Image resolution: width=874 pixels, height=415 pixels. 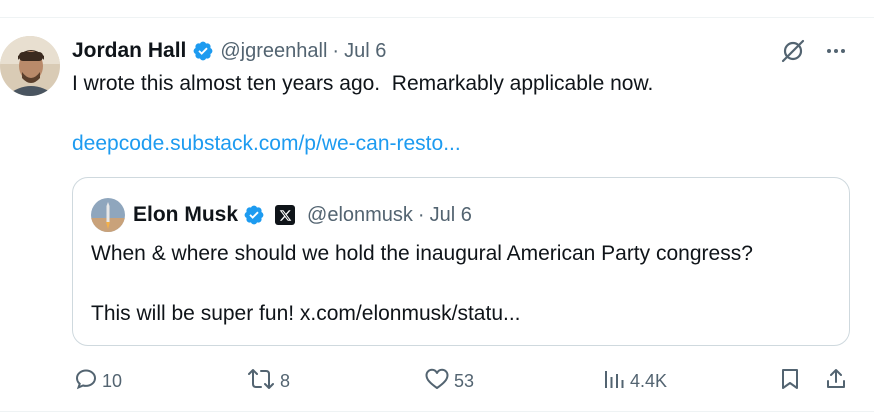 I want to click on bookmark-icon, so click(x=790, y=381).